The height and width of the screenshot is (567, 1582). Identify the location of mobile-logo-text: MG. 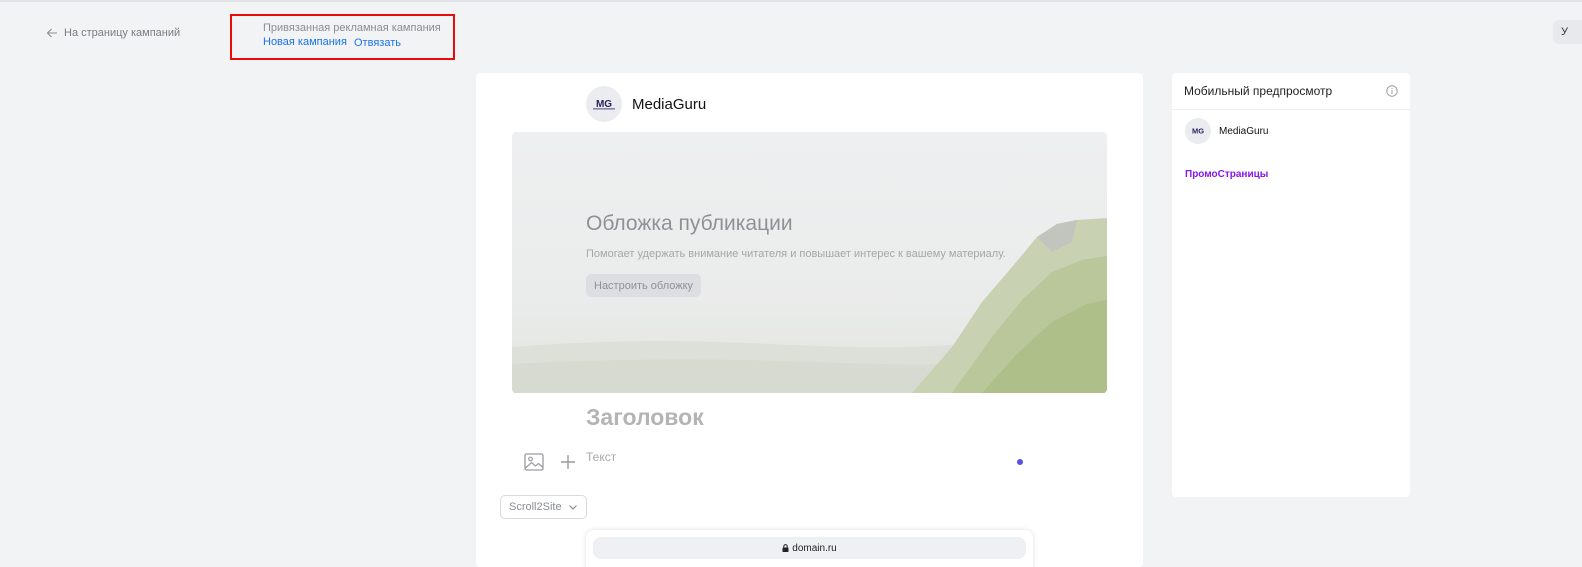
(1198, 131).